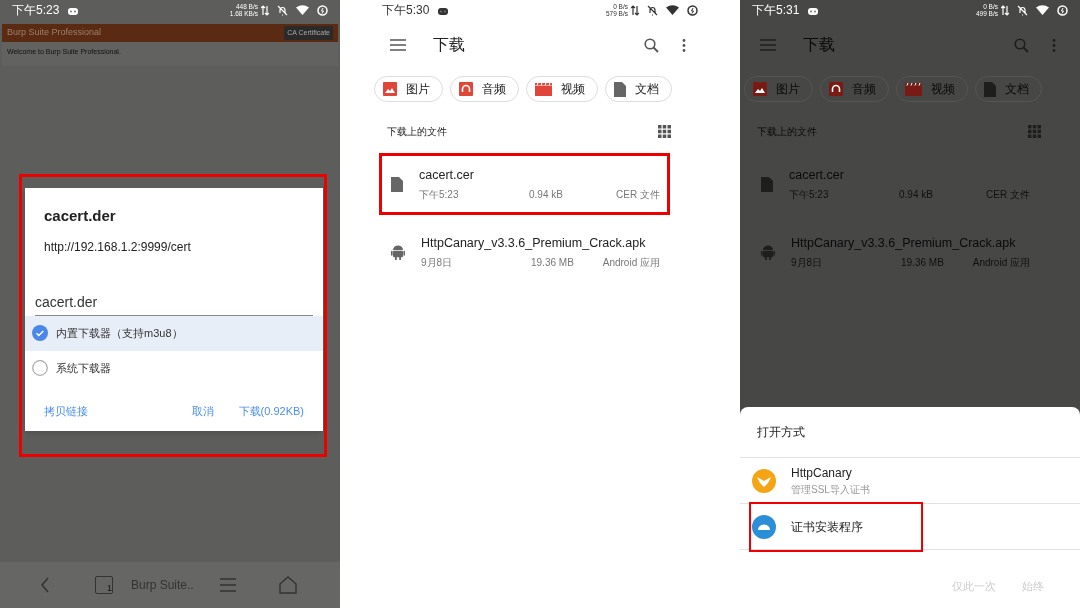  Describe the element at coordinates (651, 45) in the screenshot. I see `search-icon` at that location.